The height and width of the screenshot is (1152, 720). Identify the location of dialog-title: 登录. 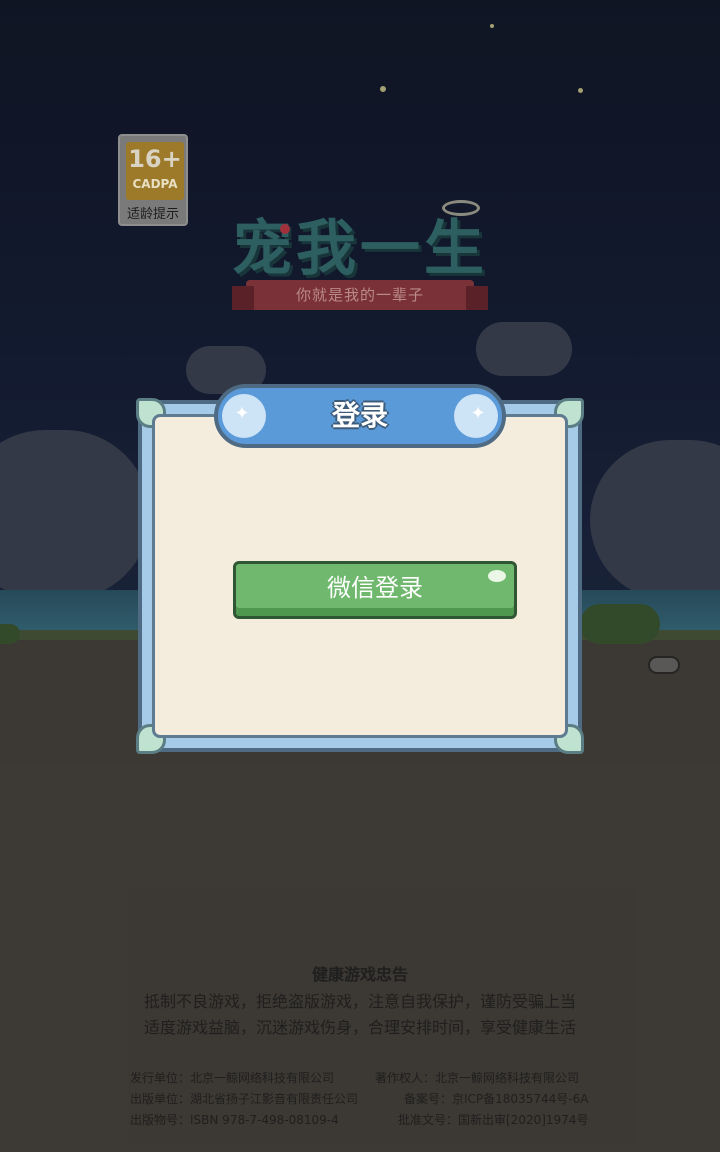
(359, 415).